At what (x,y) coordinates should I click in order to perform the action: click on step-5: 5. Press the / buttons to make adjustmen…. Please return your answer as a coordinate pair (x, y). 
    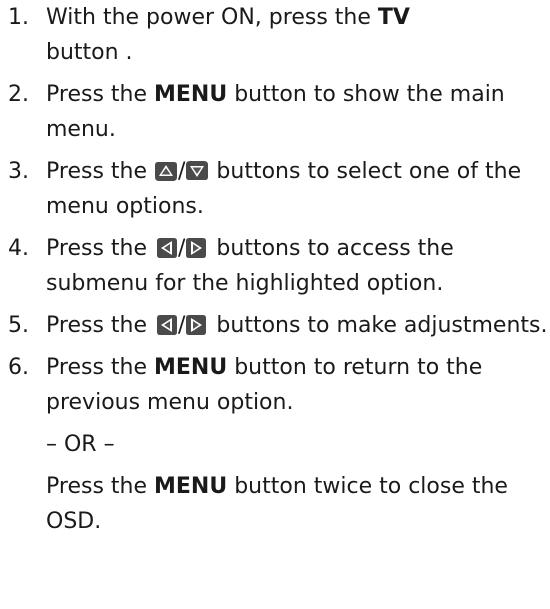
    Looking at the image, I should click on (278, 325).